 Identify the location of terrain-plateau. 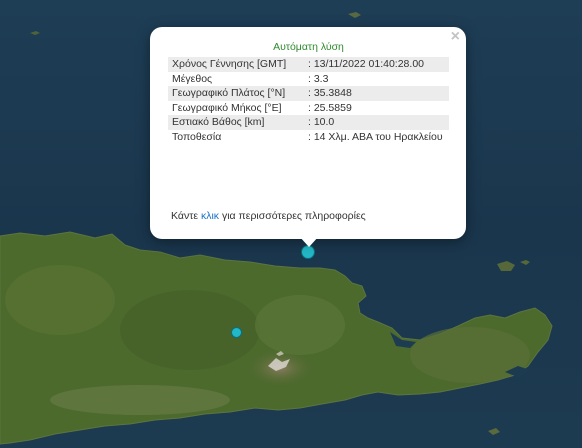
(300, 325).